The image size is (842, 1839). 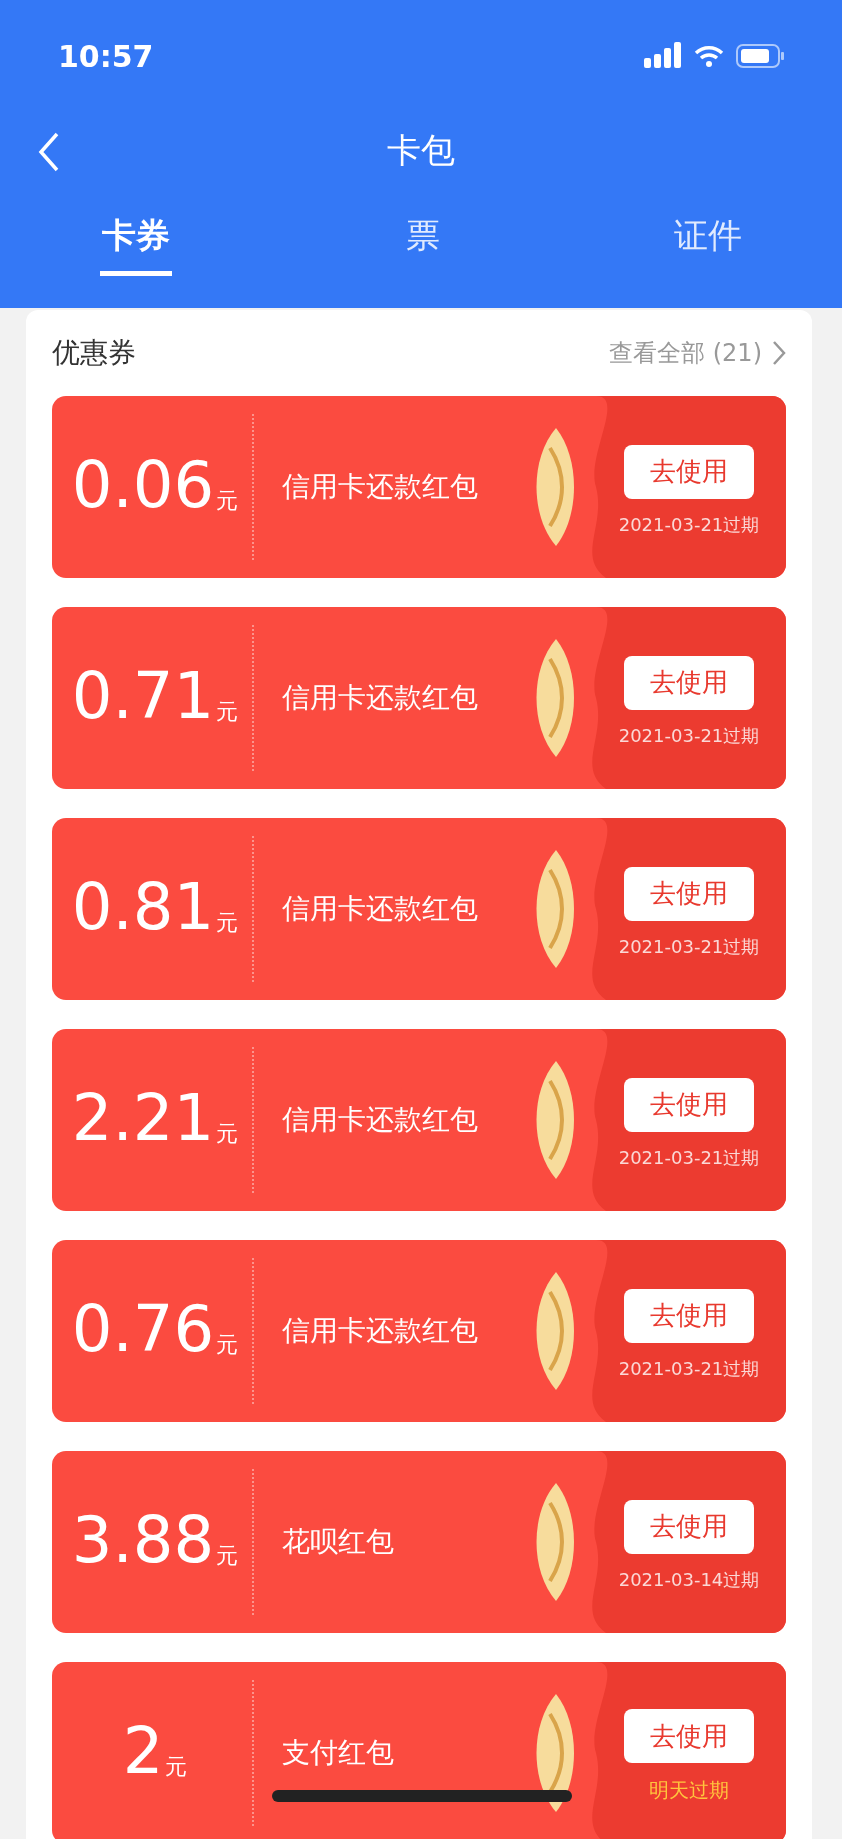 What do you see at coordinates (143, 1329) in the screenshot?
I see `amount: 0.76` at bounding box center [143, 1329].